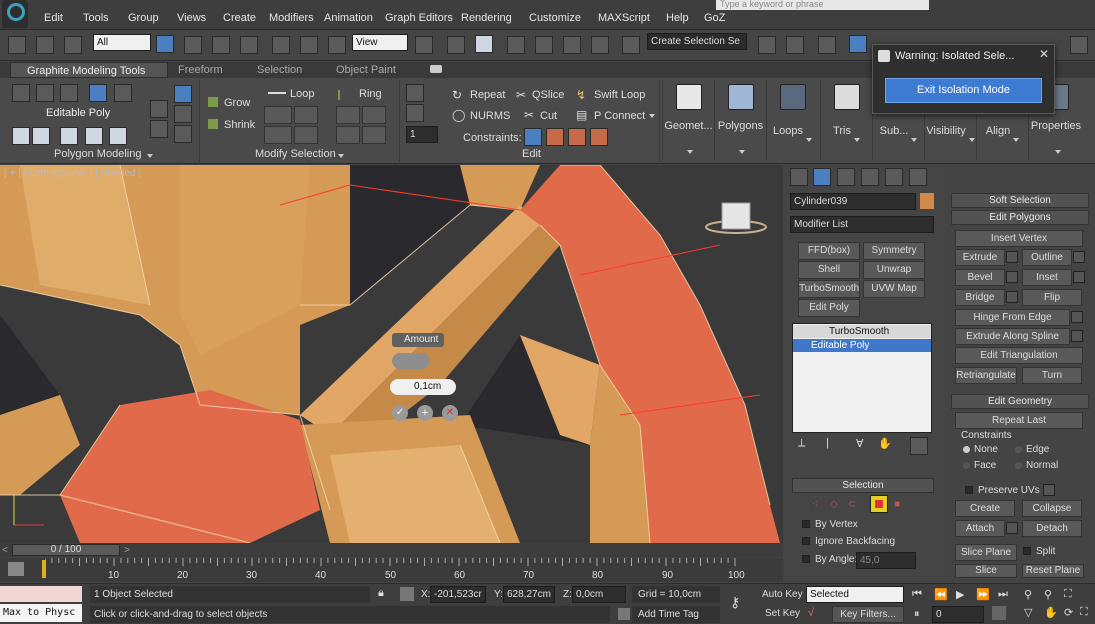  Describe the element at coordinates (193, 45) in the screenshot. I see `select-by-name-icon` at that location.